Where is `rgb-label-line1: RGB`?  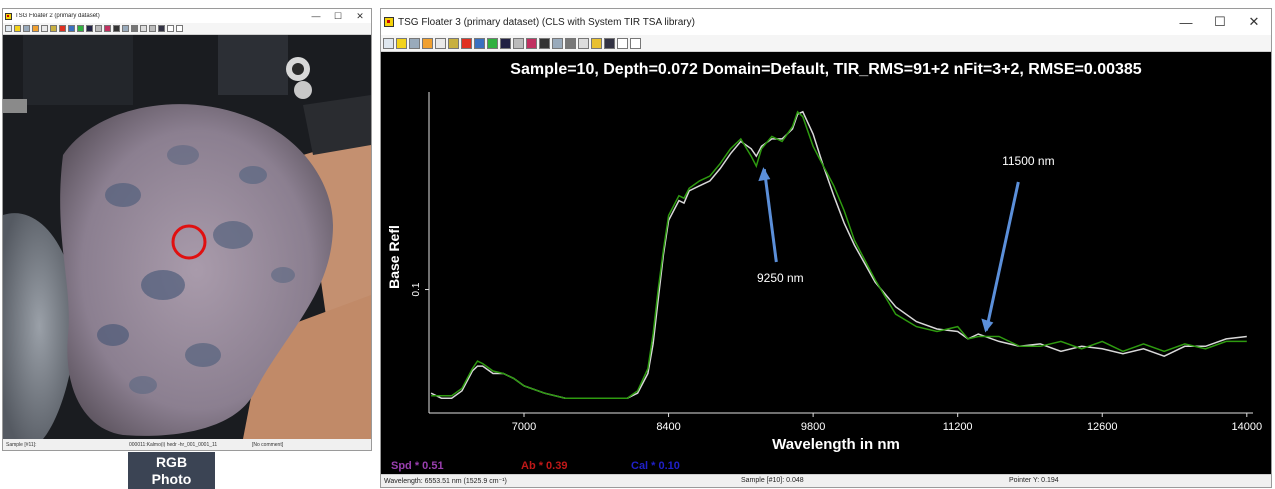 rgb-label-line1: RGB is located at coordinates (171, 462).